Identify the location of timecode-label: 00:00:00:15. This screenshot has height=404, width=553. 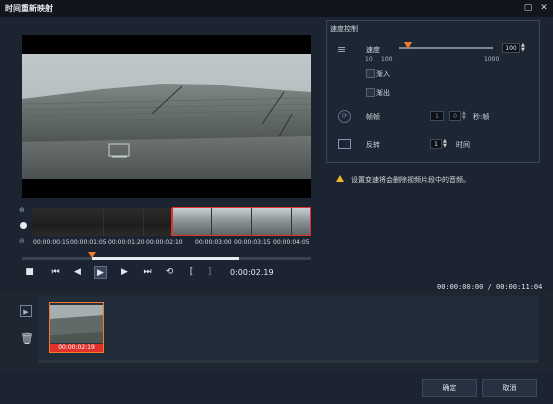
(51, 242).